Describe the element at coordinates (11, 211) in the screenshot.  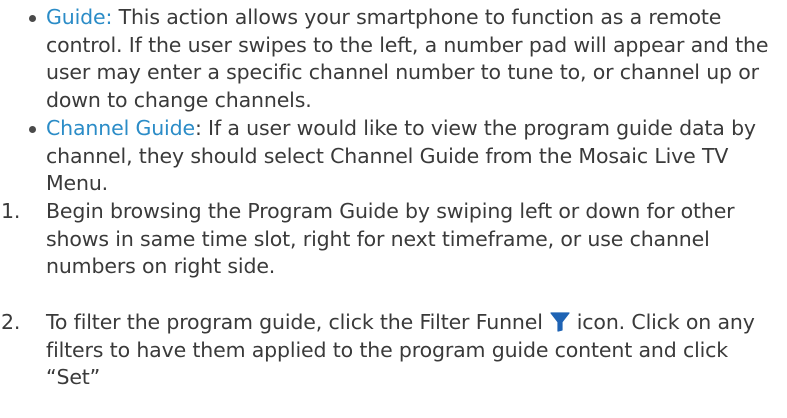
I see `step-number: 1.` at that location.